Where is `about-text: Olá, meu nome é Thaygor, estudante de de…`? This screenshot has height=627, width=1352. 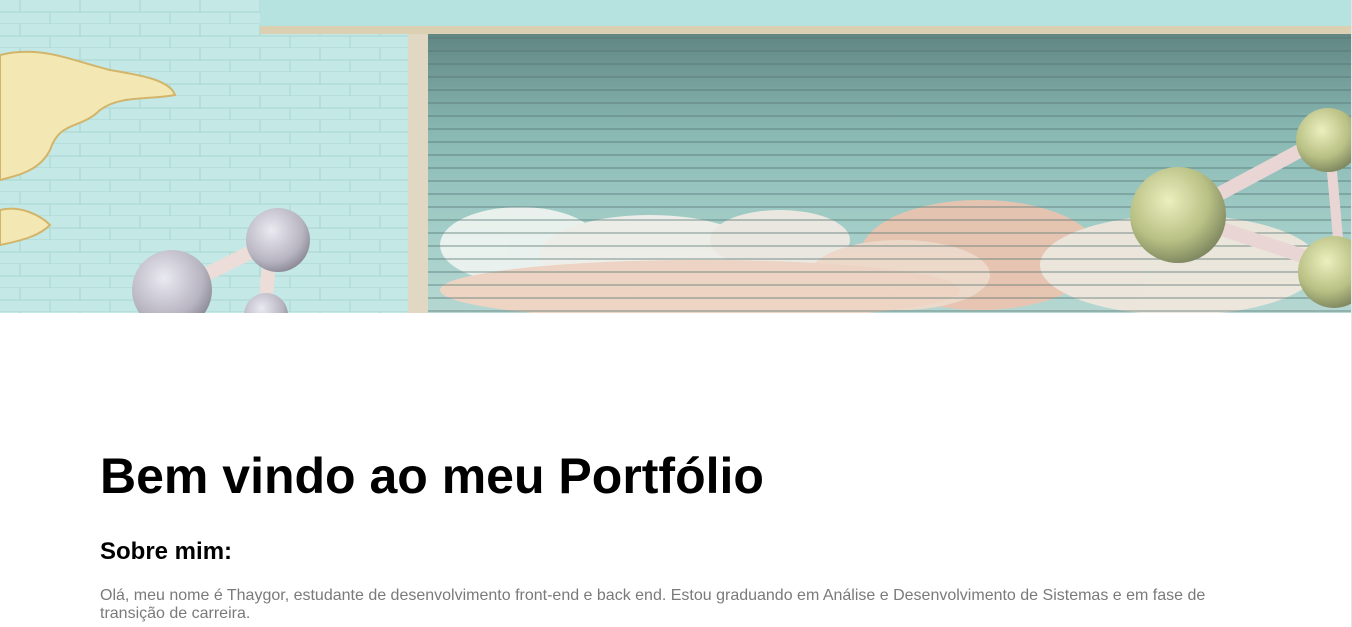 about-text: Olá, meu nome é Thaygor, estudante de de… is located at coordinates (653, 604).